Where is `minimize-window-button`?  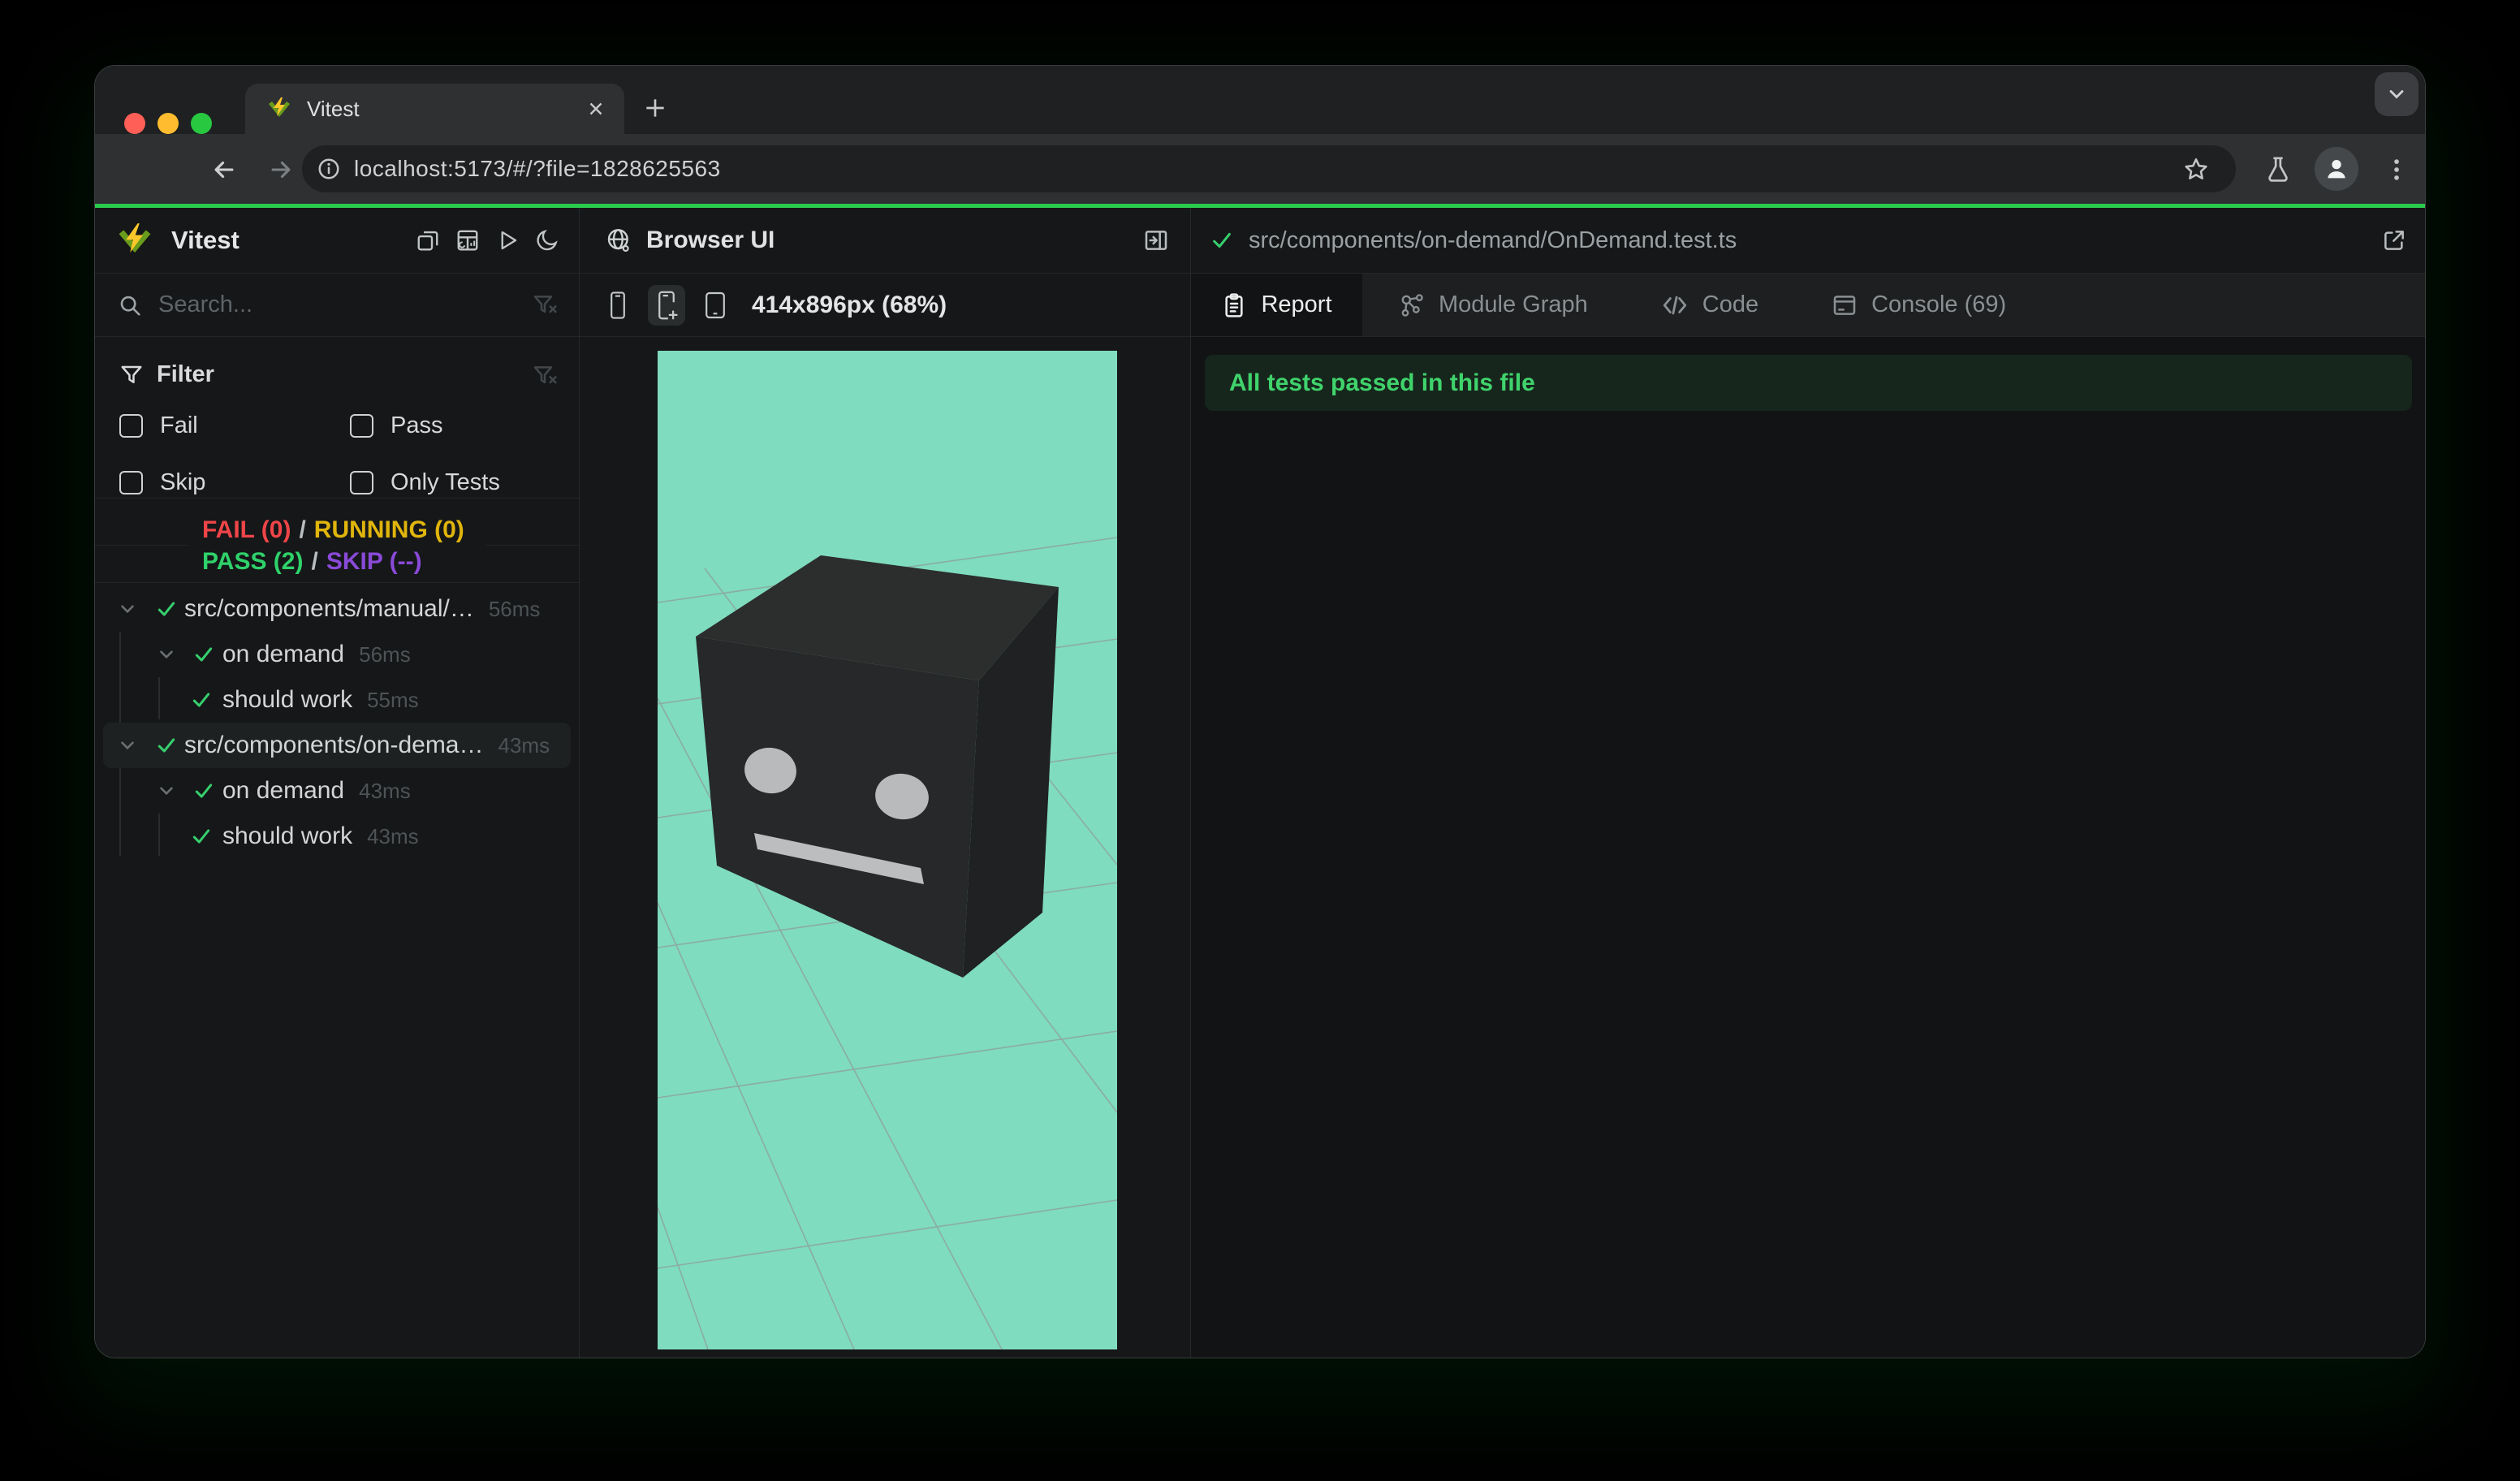
minimize-window-button is located at coordinates (169, 123).